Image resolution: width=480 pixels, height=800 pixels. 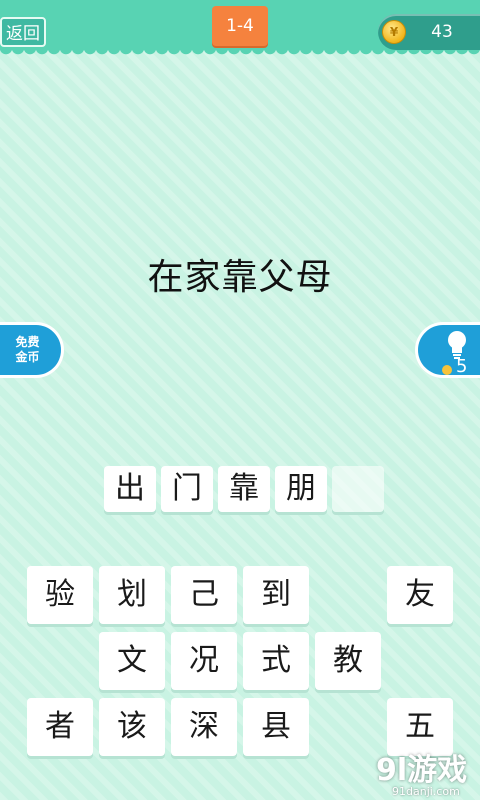 I want to click on key-tile: 式, so click(x=276, y=661).